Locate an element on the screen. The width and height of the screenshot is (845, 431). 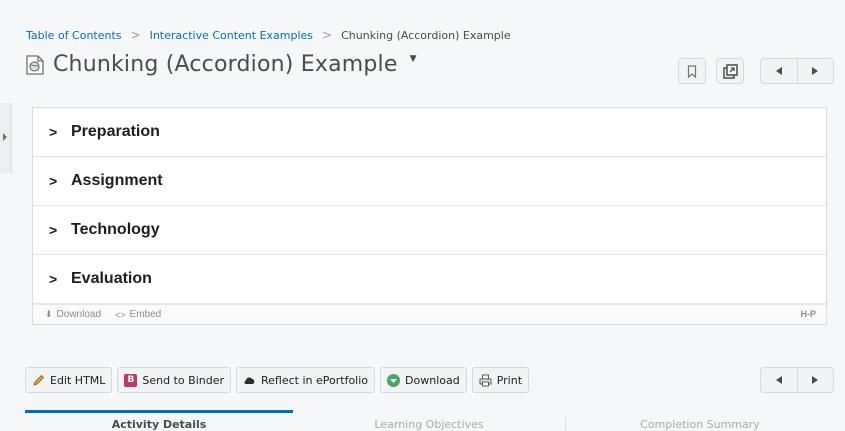
title-menu-chevron-down-icon: ▼ is located at coordinates (413, 59).